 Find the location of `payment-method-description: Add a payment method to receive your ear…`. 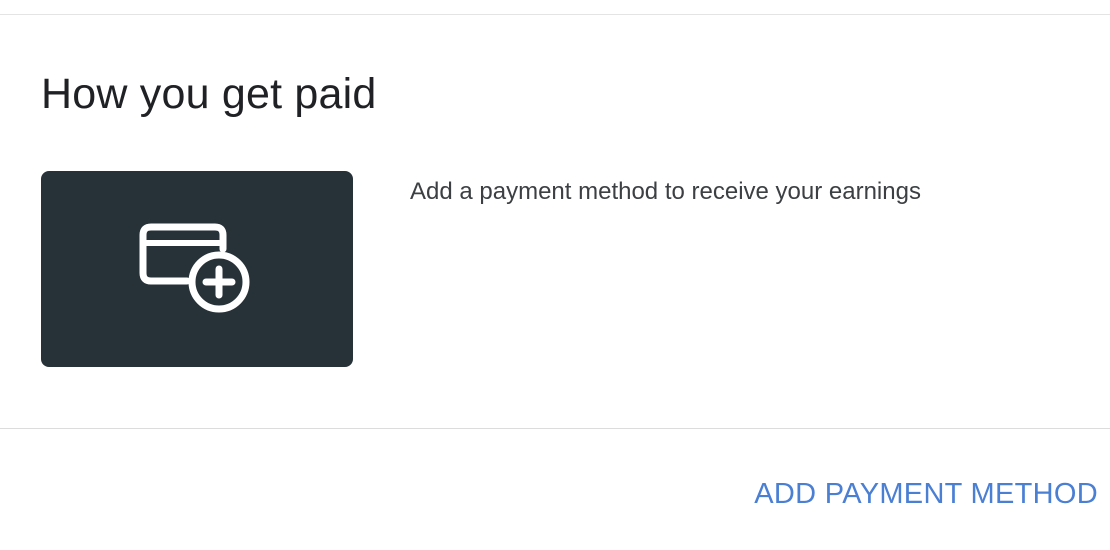

payment-method-description: Add a payment method to receive your ear… is located at coordinates (665, 191).